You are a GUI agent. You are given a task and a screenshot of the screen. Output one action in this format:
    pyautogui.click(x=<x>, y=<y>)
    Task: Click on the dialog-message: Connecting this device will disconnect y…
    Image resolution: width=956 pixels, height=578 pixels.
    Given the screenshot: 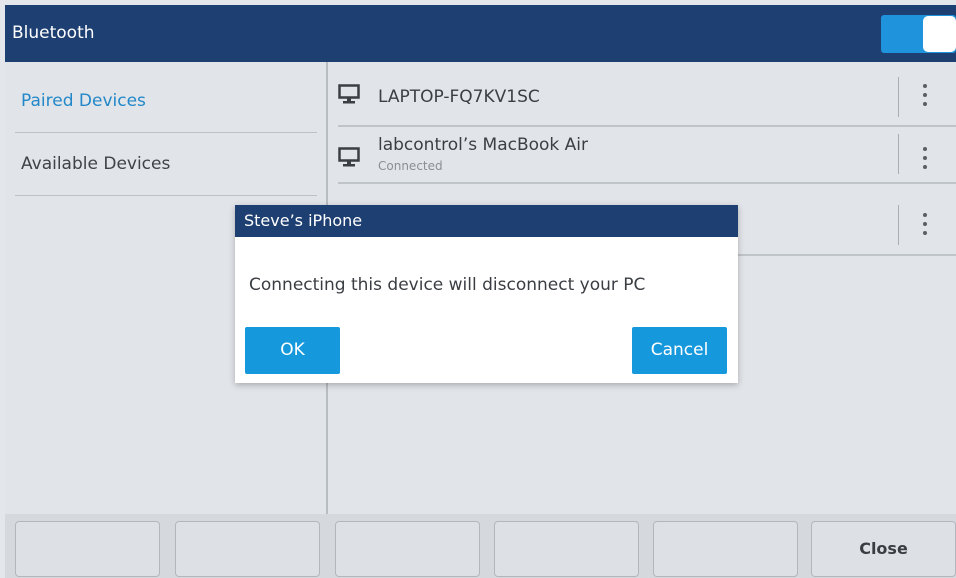 What is the action you would take?
    pyautogui.click(x=447, y=285)
    